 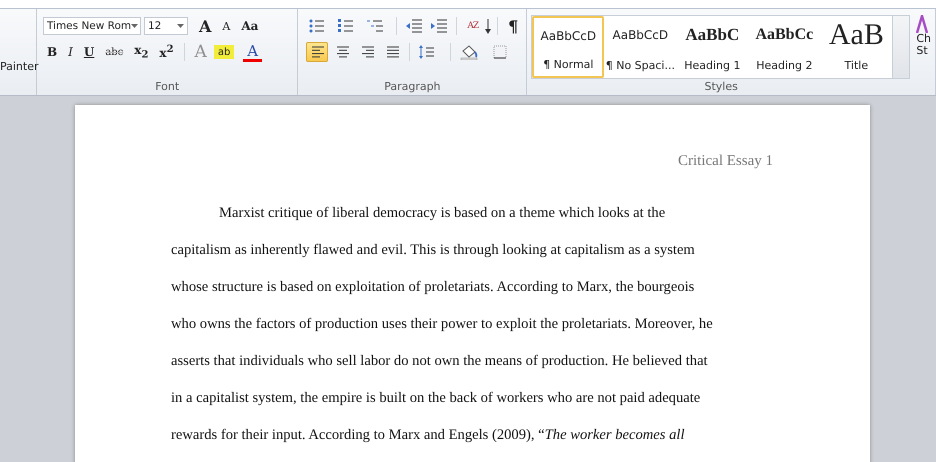 I want to click on page-header: Critical Essay 1, so click(x=725, y=161).